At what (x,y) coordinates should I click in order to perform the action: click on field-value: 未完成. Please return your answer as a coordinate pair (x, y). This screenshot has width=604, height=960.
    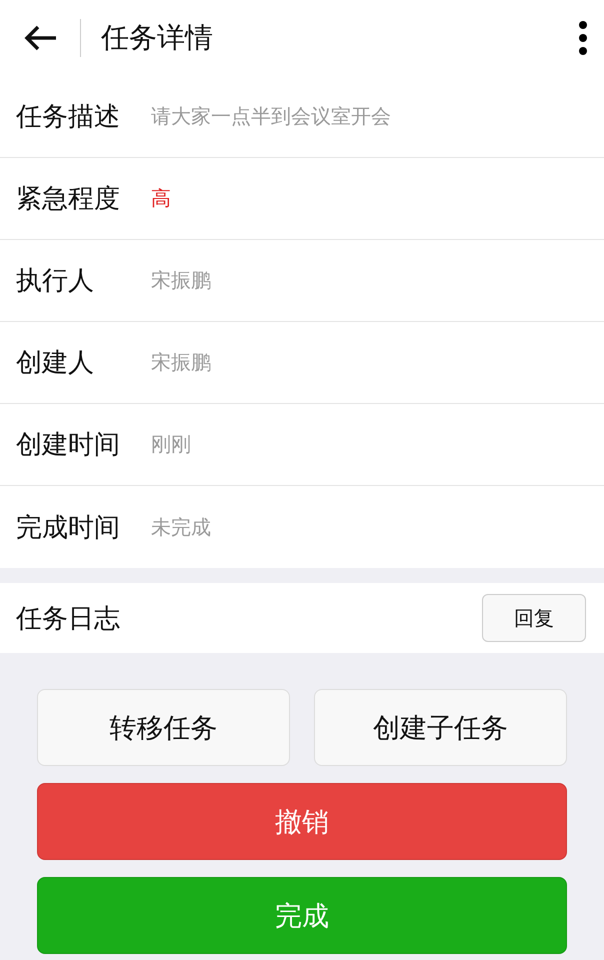
    Looking at the image, I should click on (181, 527).